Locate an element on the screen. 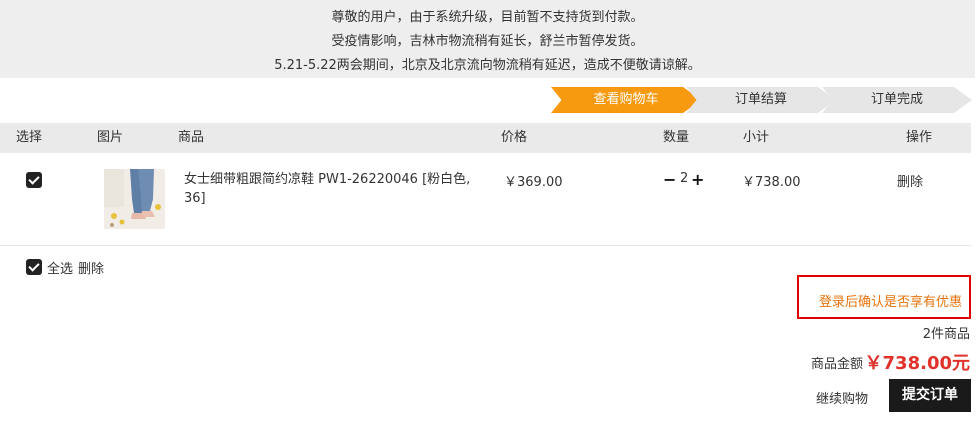  notice-line: 5.21-5.22两会期间，北京及北京流向物流稍有延迟，造成不便敬请谅解。 is located at coordinates (487, 65).